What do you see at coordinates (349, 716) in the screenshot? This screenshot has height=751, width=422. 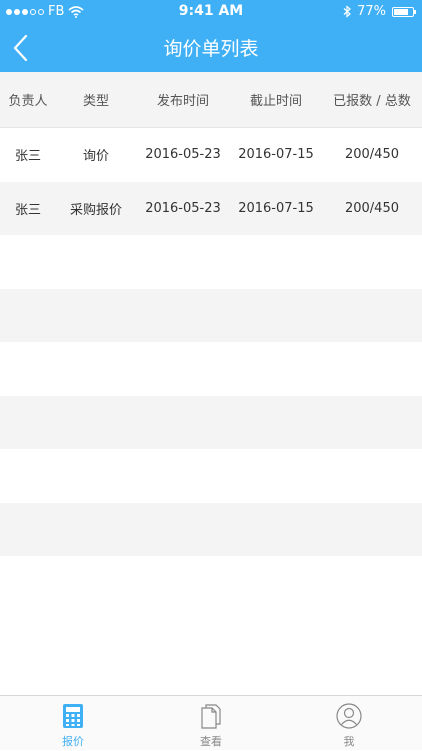 I see `user-icon` at bounding box center [349, 716].